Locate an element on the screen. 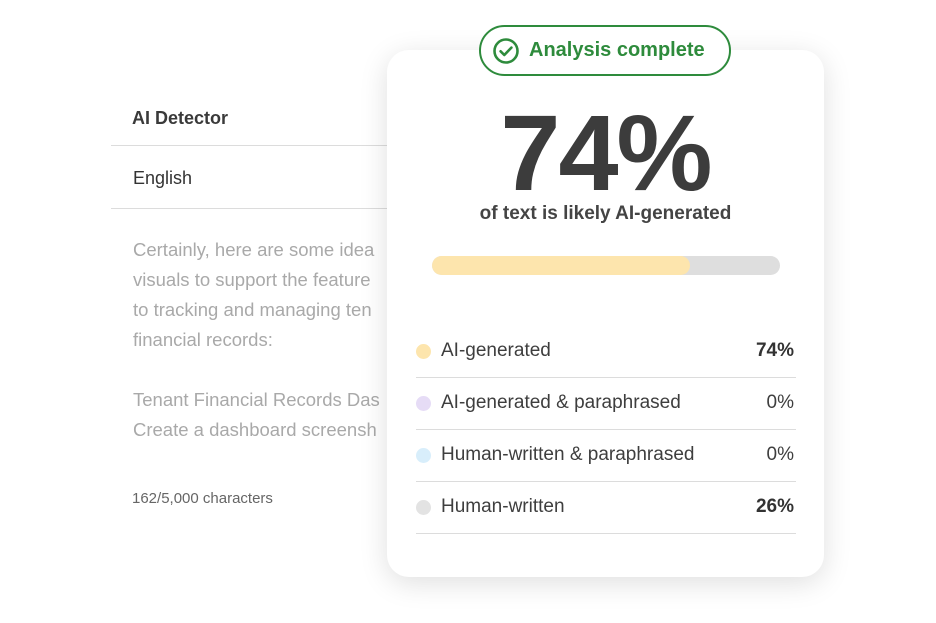 The height and width of the screenshot is (623, 936). score-progress-bar is located at coordinates (606, 265).